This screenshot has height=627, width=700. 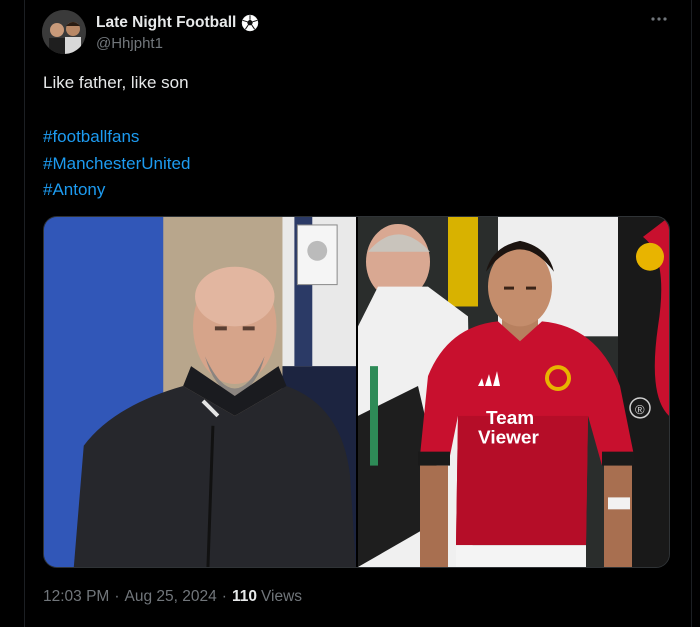 I want to click on timeline-divider-left, so click(x=24, y=313).